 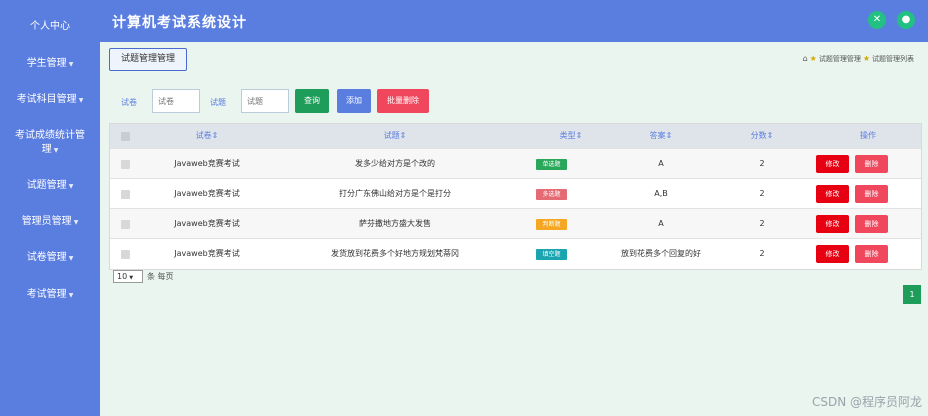 I want to click on page-tag: 试题管理管理, so click(x=148, y=59).